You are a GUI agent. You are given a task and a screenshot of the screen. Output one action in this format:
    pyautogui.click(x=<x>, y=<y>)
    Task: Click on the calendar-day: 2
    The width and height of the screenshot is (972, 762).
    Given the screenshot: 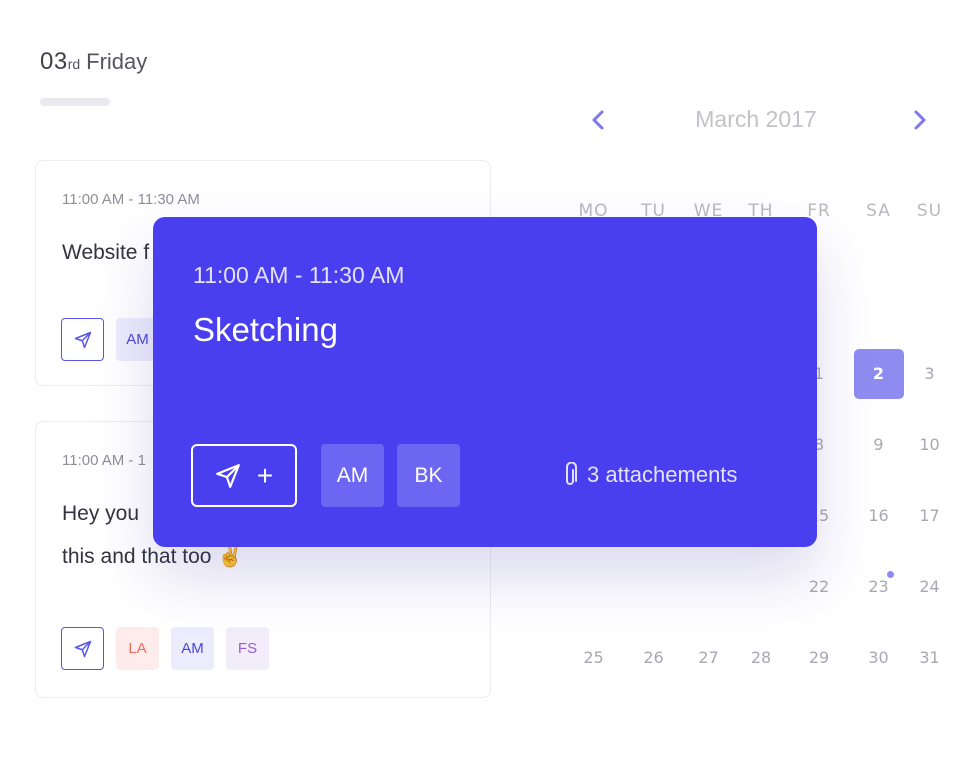 What is the action you would take?
    pyautogui.click(x=878, y=373)
    